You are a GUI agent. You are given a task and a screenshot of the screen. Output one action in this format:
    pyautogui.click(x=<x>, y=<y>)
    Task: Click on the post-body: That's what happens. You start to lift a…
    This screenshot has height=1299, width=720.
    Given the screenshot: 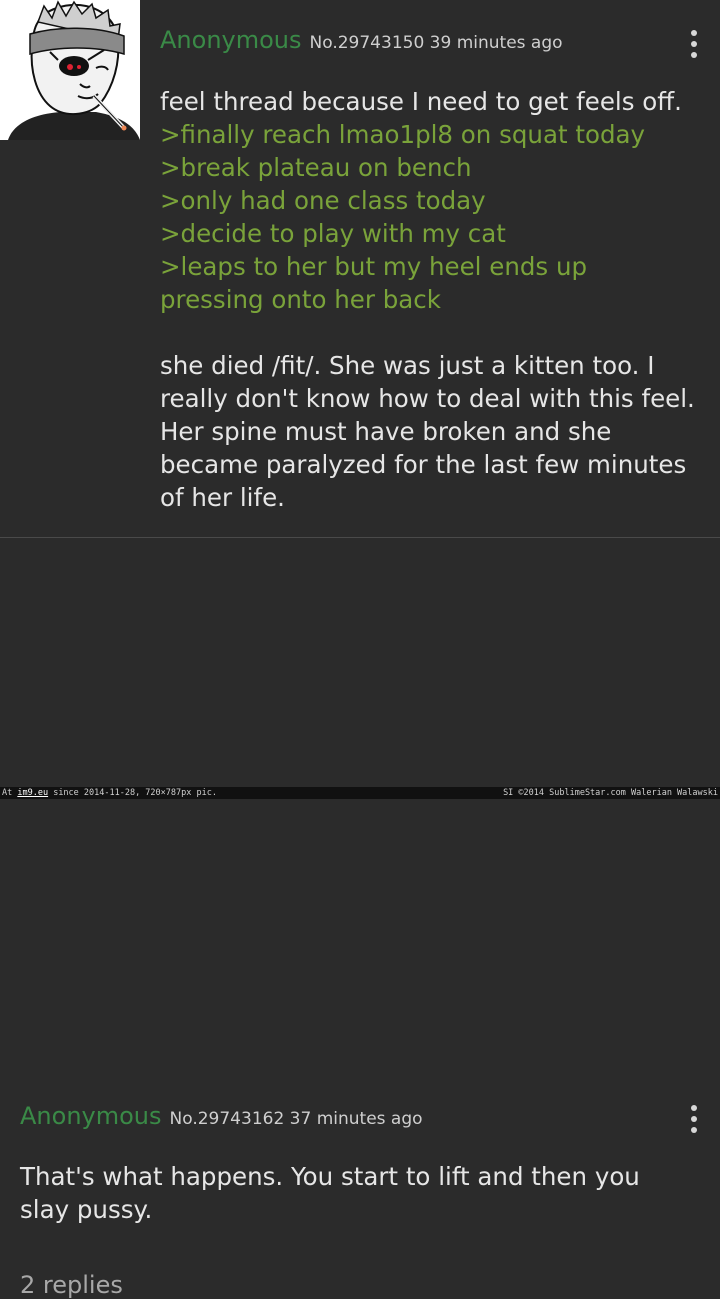 What is the action you would take?
    pyautogui.click(x=330, y=1193)
    